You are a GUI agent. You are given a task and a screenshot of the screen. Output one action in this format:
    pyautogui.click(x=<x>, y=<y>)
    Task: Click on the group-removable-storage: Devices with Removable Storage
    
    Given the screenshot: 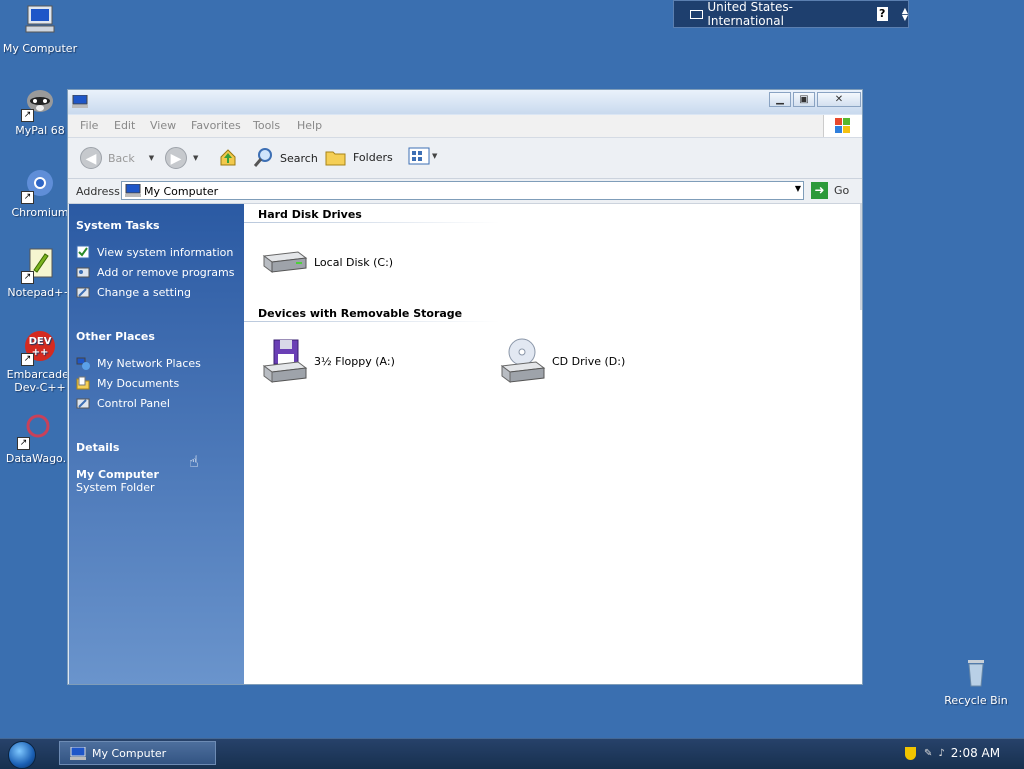 What is the action you would take?
    pyautogui.click(x=360, y=313)
    